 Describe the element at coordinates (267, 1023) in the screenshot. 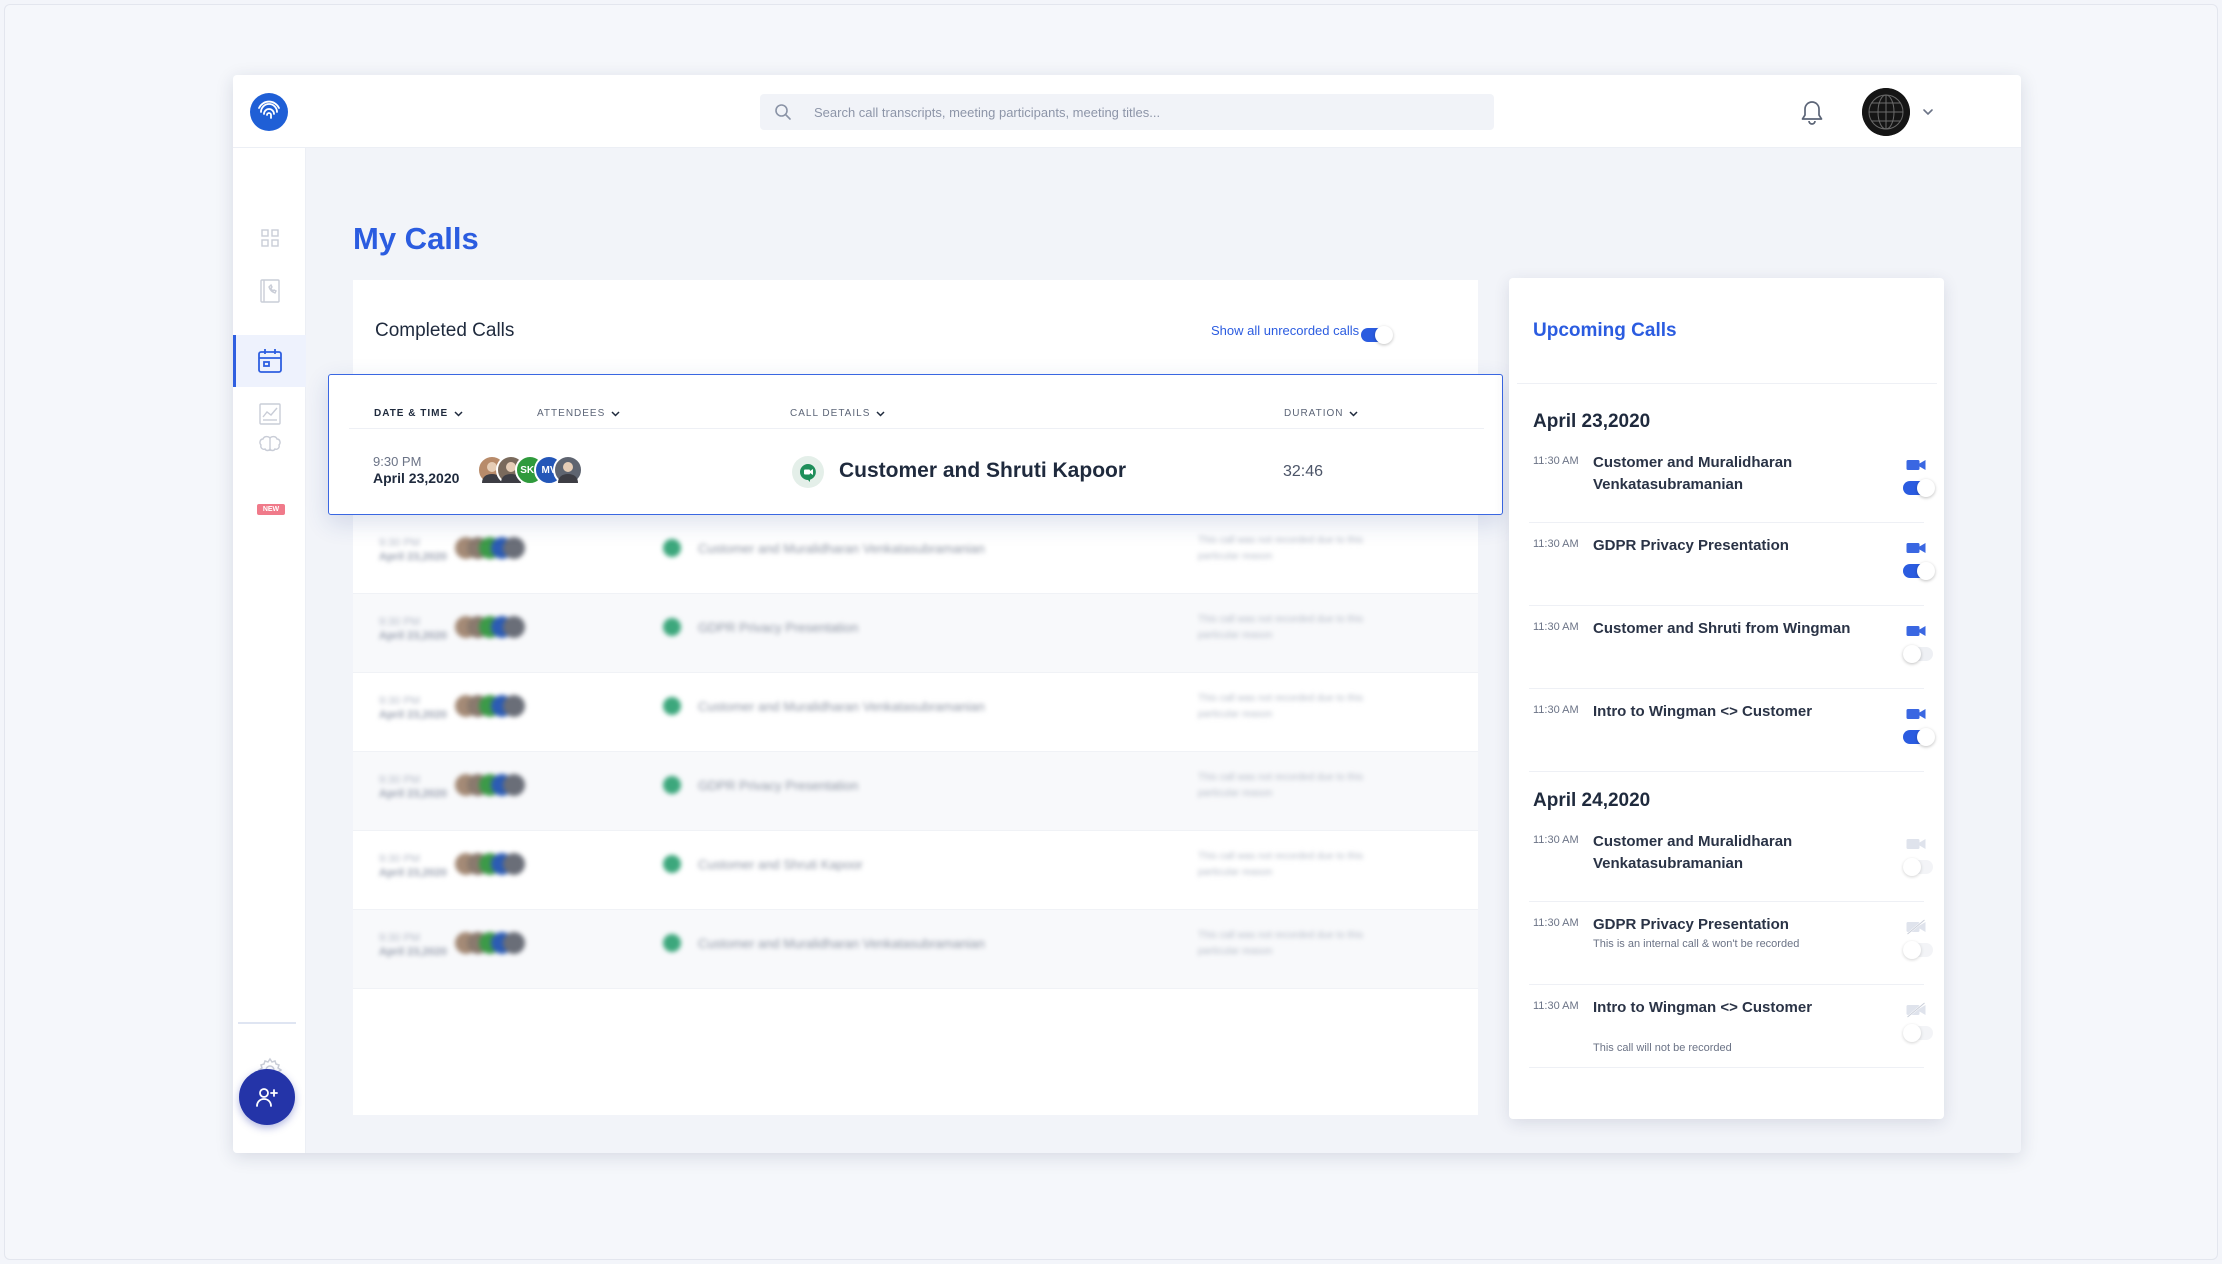

I see `sidebar-divider` at that location.